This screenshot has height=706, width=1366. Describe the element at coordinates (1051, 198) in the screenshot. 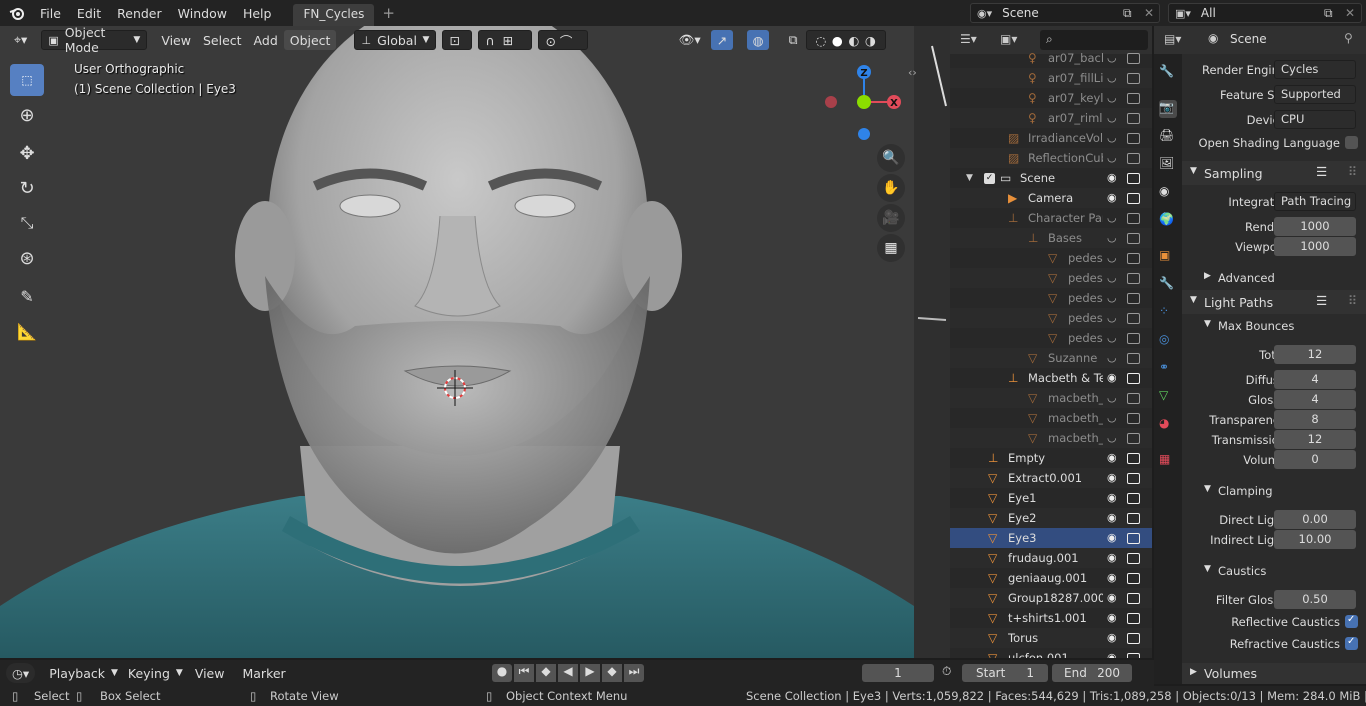

I see `outliner-row: ▶ Camera ◉` at that location.